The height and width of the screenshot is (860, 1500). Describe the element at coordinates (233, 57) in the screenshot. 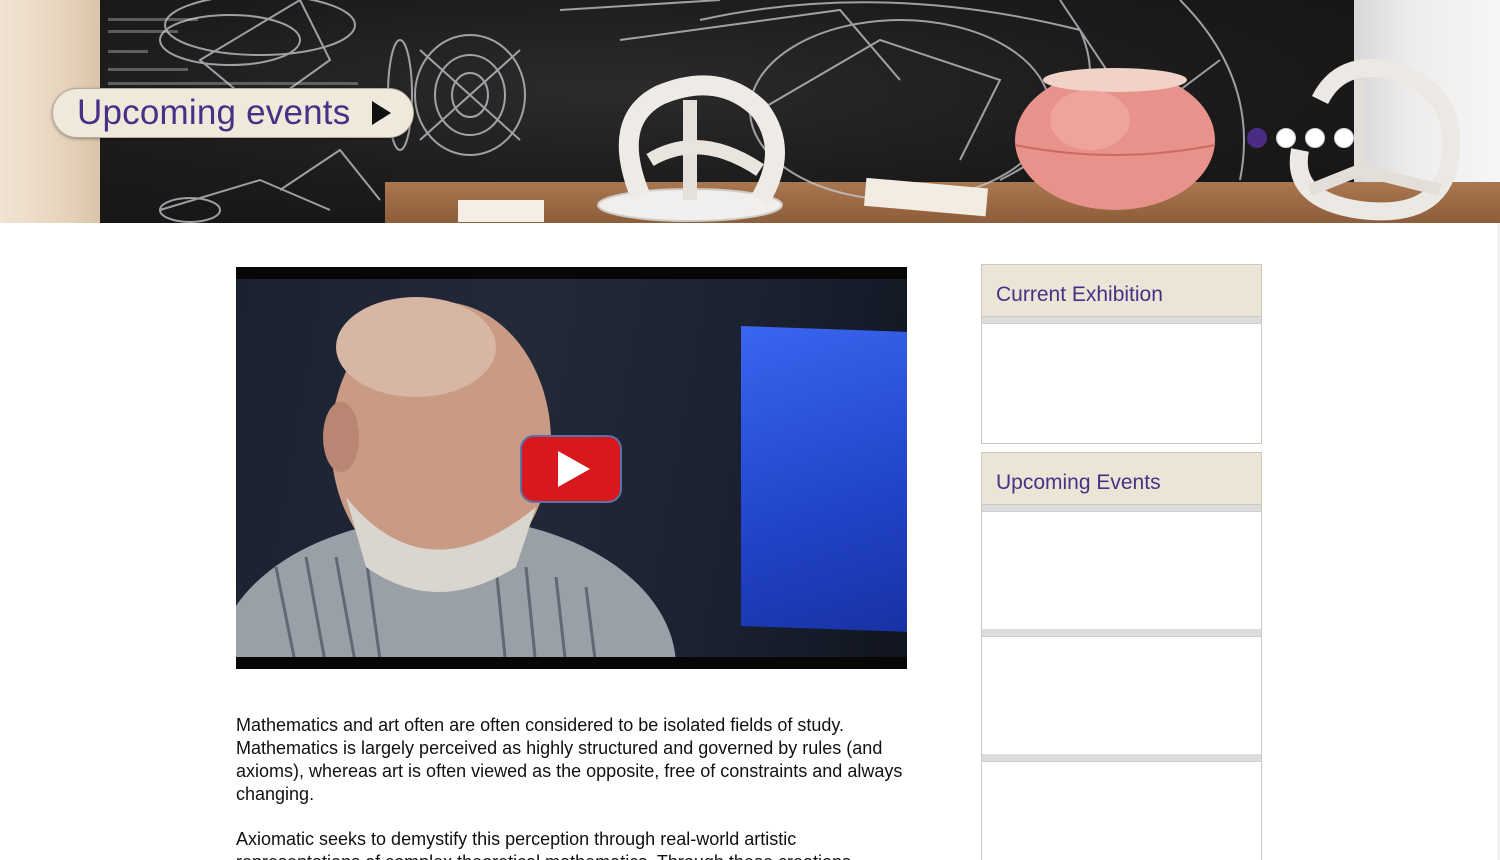

I see `chalk-notes` at that location.